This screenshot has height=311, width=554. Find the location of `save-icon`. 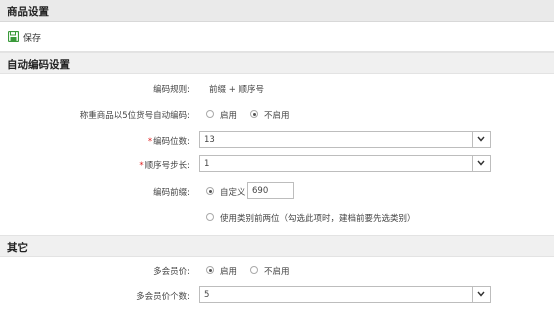

save-icon is located at coordinates (13, 36).